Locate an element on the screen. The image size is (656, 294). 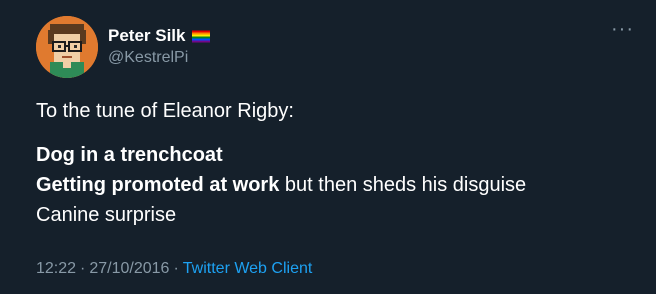
pixel-avatar-icon is located at coordinates (67, 47).